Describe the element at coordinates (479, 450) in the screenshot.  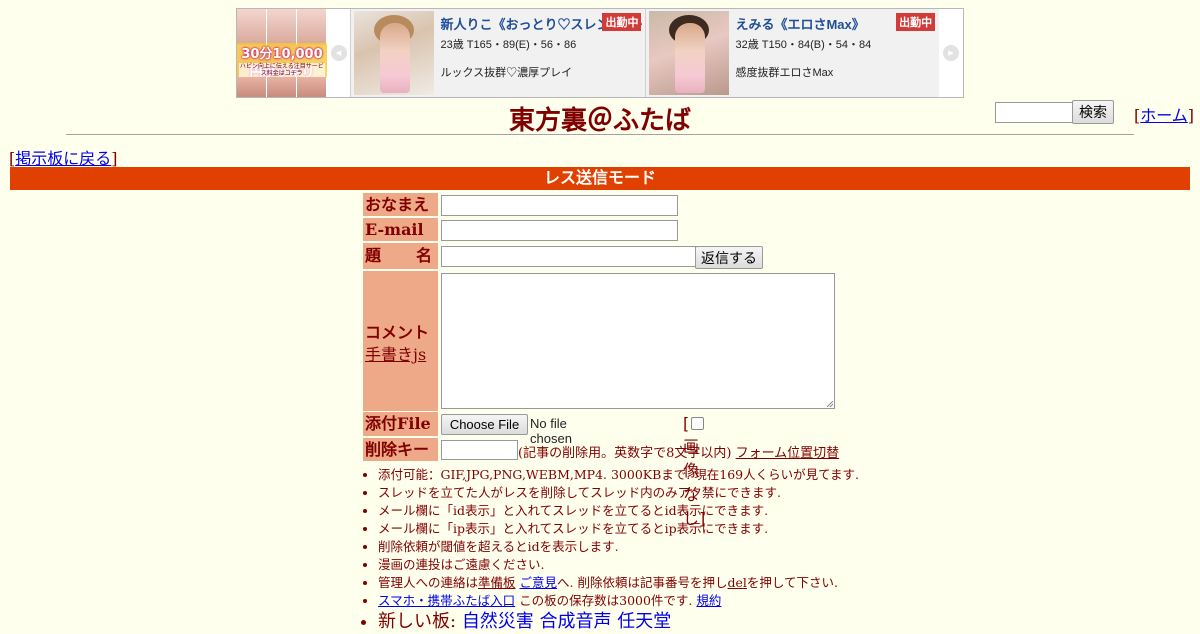
I see `delete-key-field` at that location.